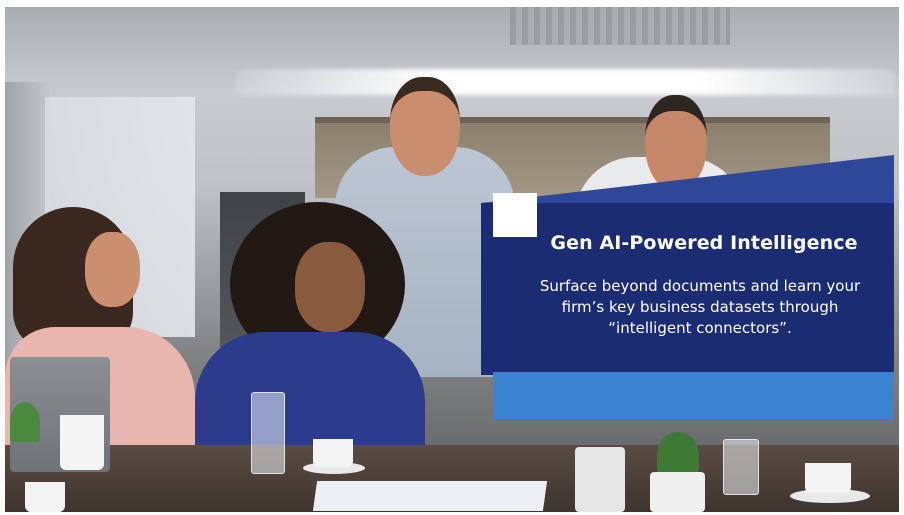 The height and width of the screenshot is (515, 904). Describe the element at coordinates (620, 26) in the screenshot. I see `ceiling-vent` at that location.